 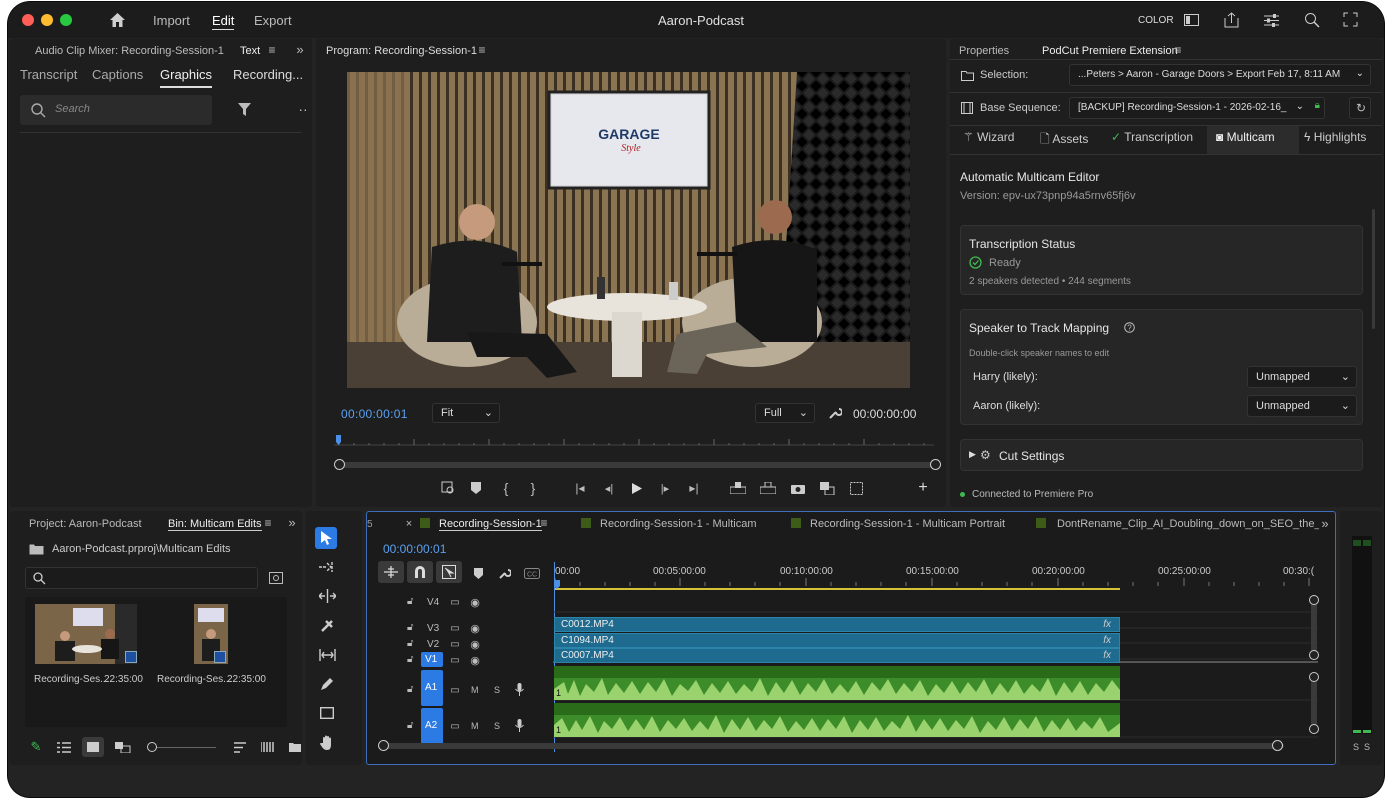 What do you see at coordinates (1271, 20) in the screenshot?
I see `settings-sliders-icon` at bounding box center [1271, 20].